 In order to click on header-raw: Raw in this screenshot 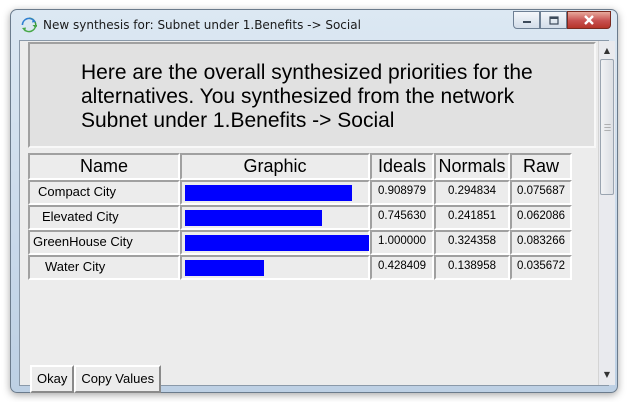, I will do `click(541, 166)`.